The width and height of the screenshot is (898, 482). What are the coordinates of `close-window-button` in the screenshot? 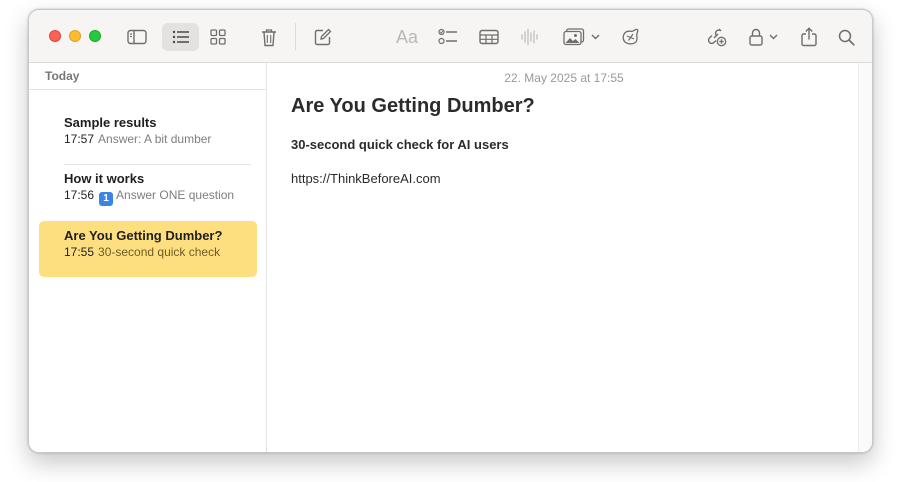 It's located at (55, 36).